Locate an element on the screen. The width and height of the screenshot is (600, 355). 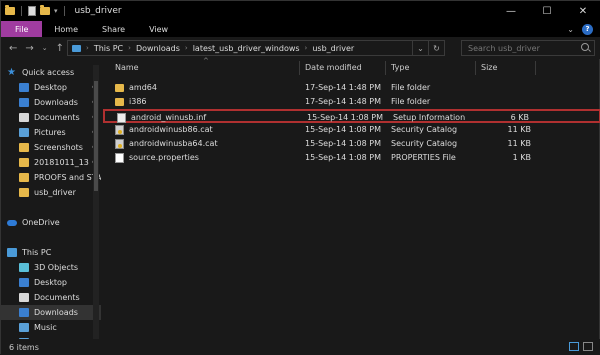
nav-item: usb_driver is located at coordinates (51, 192).